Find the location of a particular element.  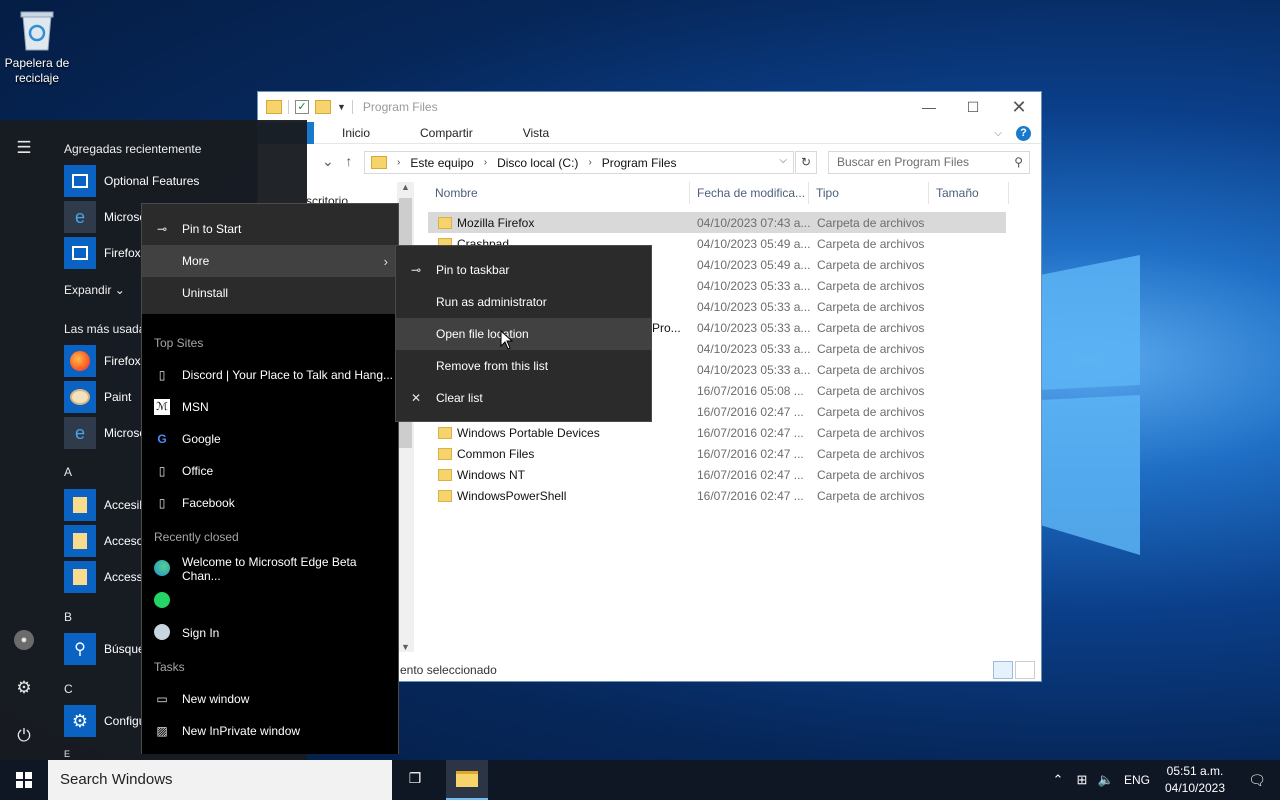

settings-gear-icon: ⚙ is located at coordinates (24, 688).